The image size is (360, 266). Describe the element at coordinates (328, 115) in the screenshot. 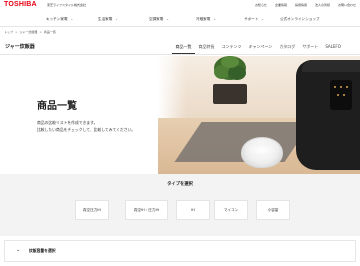

I see `hero-image-rice-cooker` at that location.